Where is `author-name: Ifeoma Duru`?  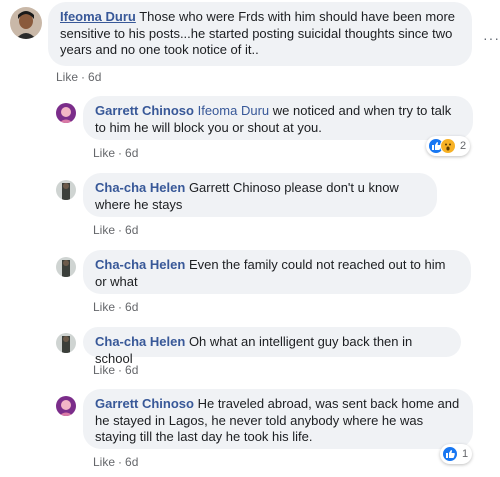
author-name: Ifeoma Duru is located at coordinates (98, 16).